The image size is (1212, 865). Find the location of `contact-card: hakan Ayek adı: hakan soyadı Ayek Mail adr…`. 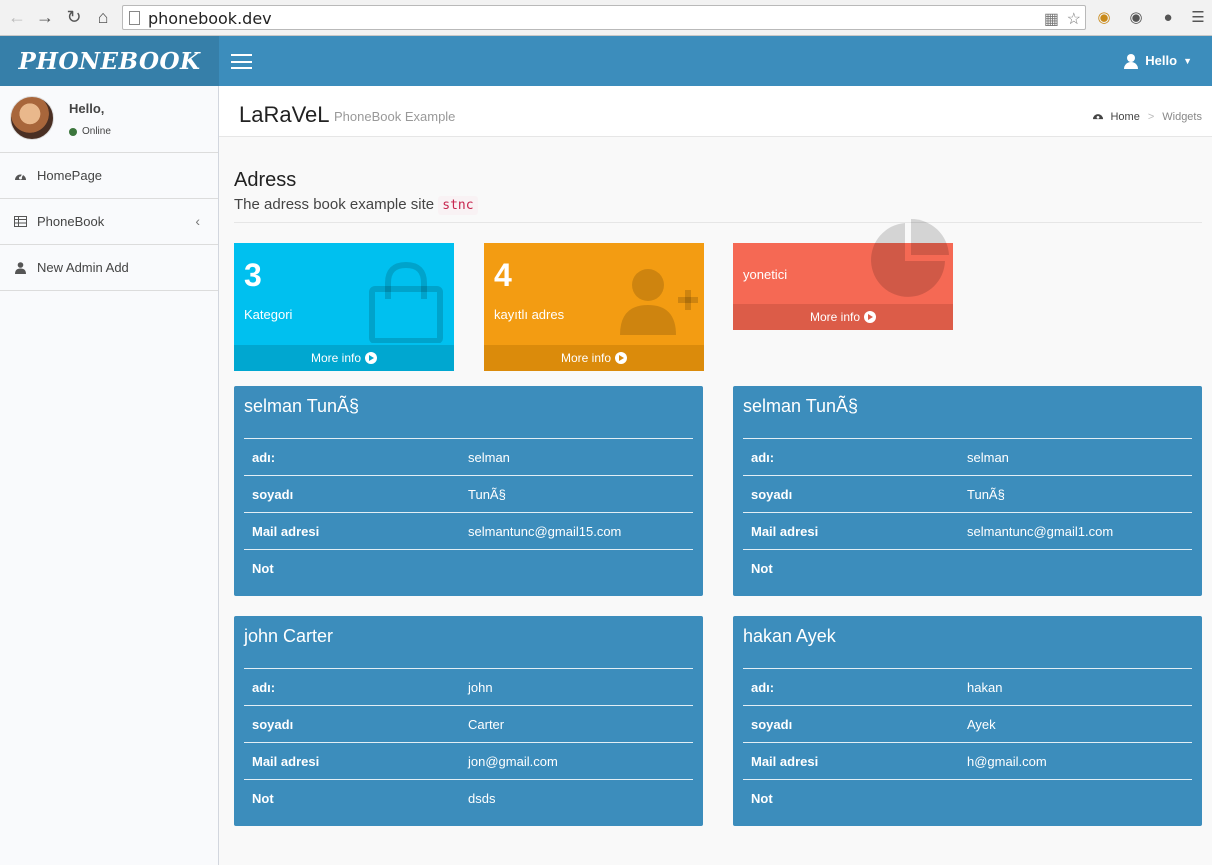

contact-card: hakan Ayek adı: hakan soyadı Ayek Mail adr… is located at coordinates (967, 721).